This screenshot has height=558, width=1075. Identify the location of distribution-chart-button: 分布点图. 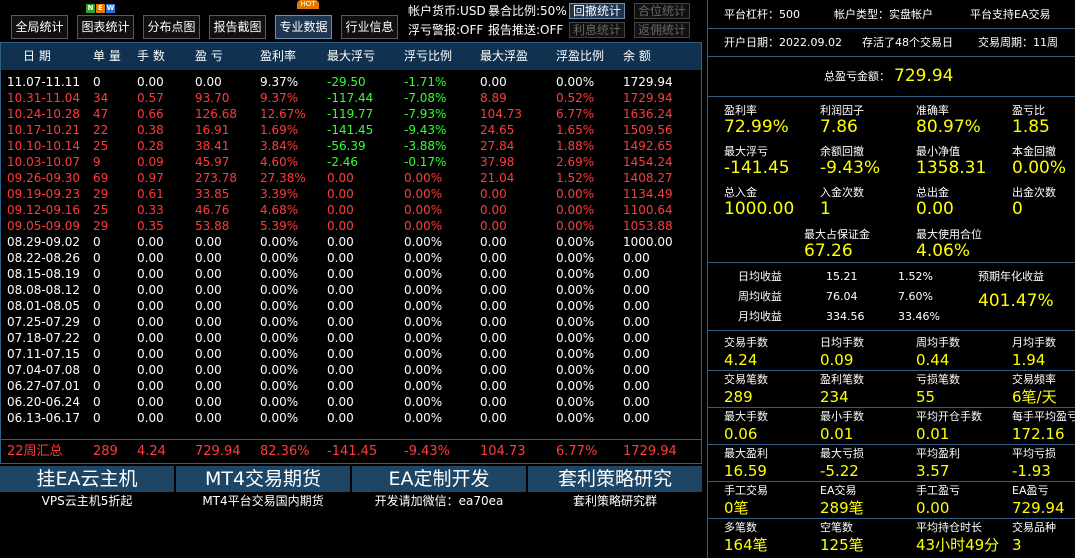
(171, 27).